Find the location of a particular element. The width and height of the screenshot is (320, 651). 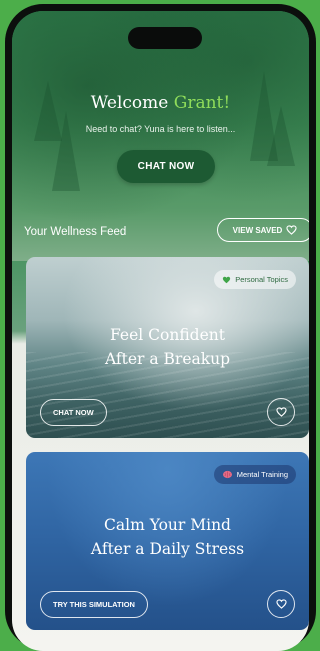

view-saved-button: VIEW SAVED is located at coordinates (263, 230).